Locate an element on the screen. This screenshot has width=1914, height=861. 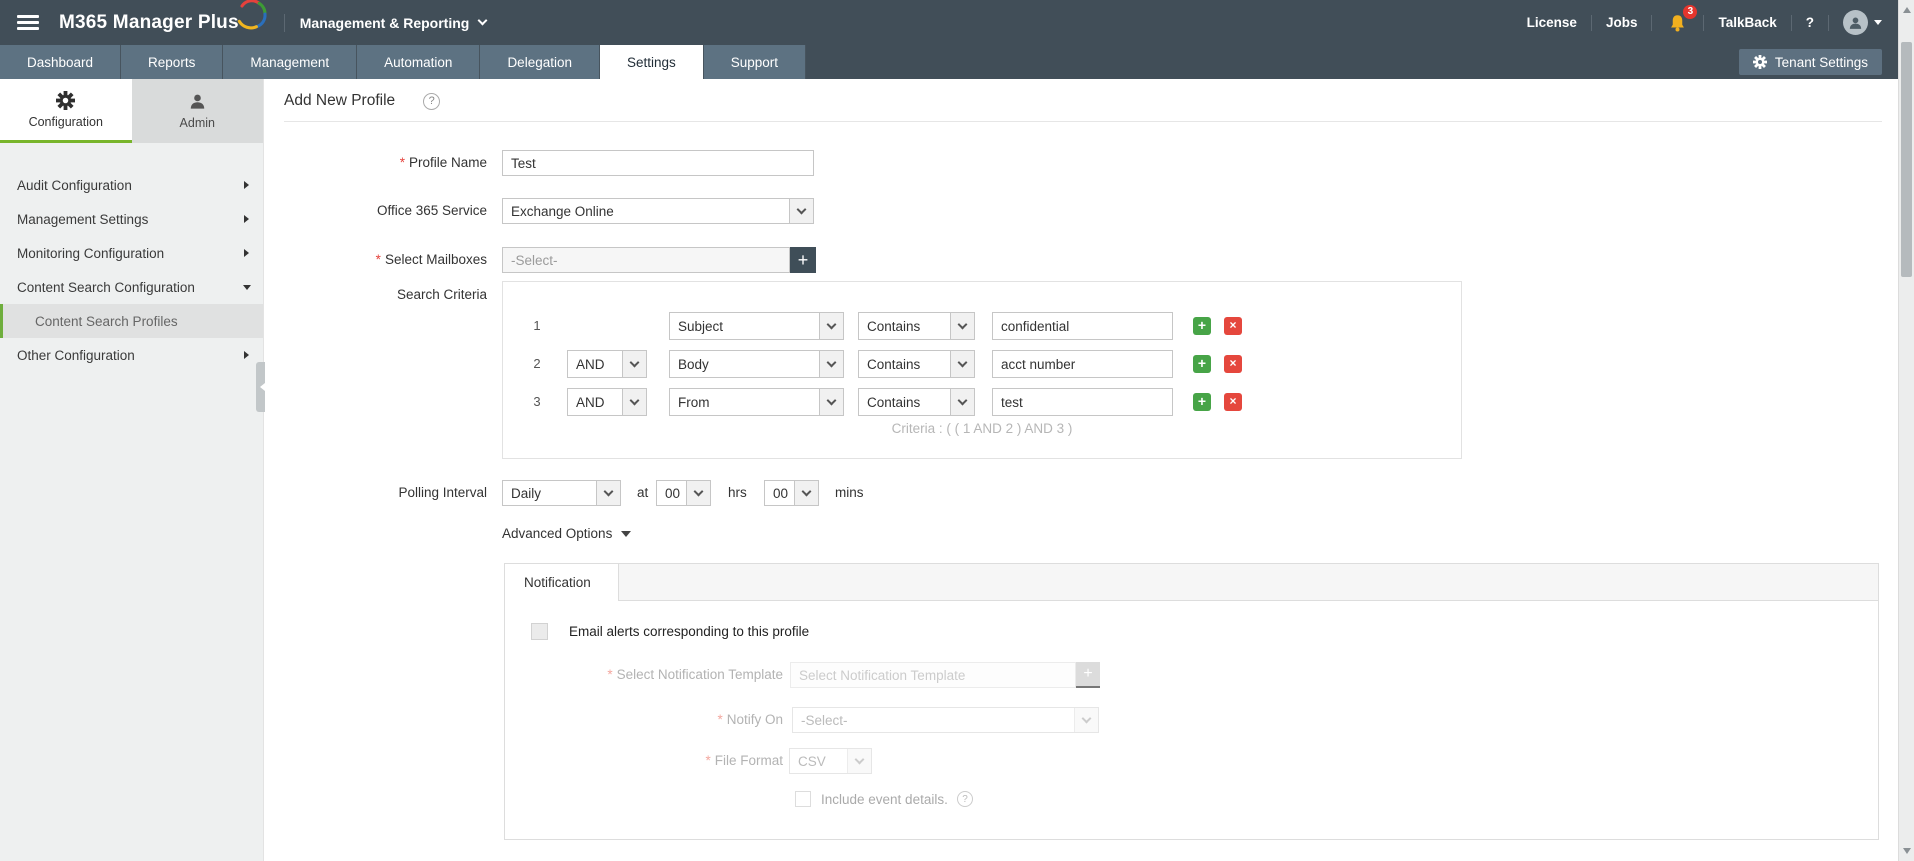
hrs-label: hrs is located at coordinates (737, 492).